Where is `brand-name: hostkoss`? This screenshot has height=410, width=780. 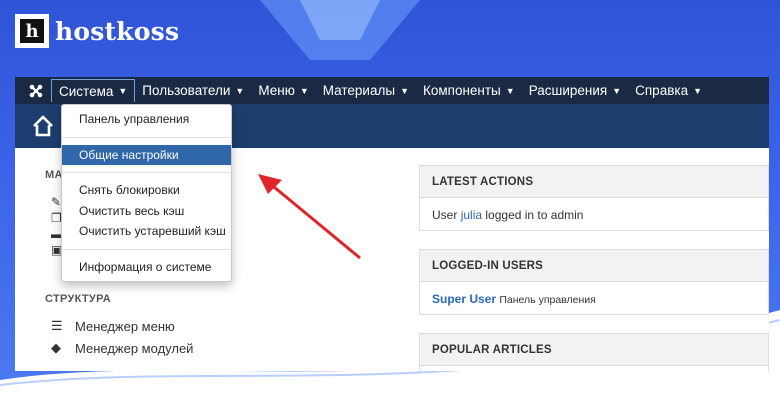
brand-name: hostkoss is located at coordinates (117, 31).